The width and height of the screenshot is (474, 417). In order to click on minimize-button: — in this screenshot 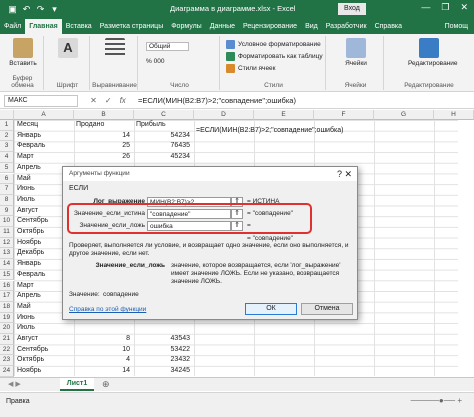, I will do `click(425, 7)`.